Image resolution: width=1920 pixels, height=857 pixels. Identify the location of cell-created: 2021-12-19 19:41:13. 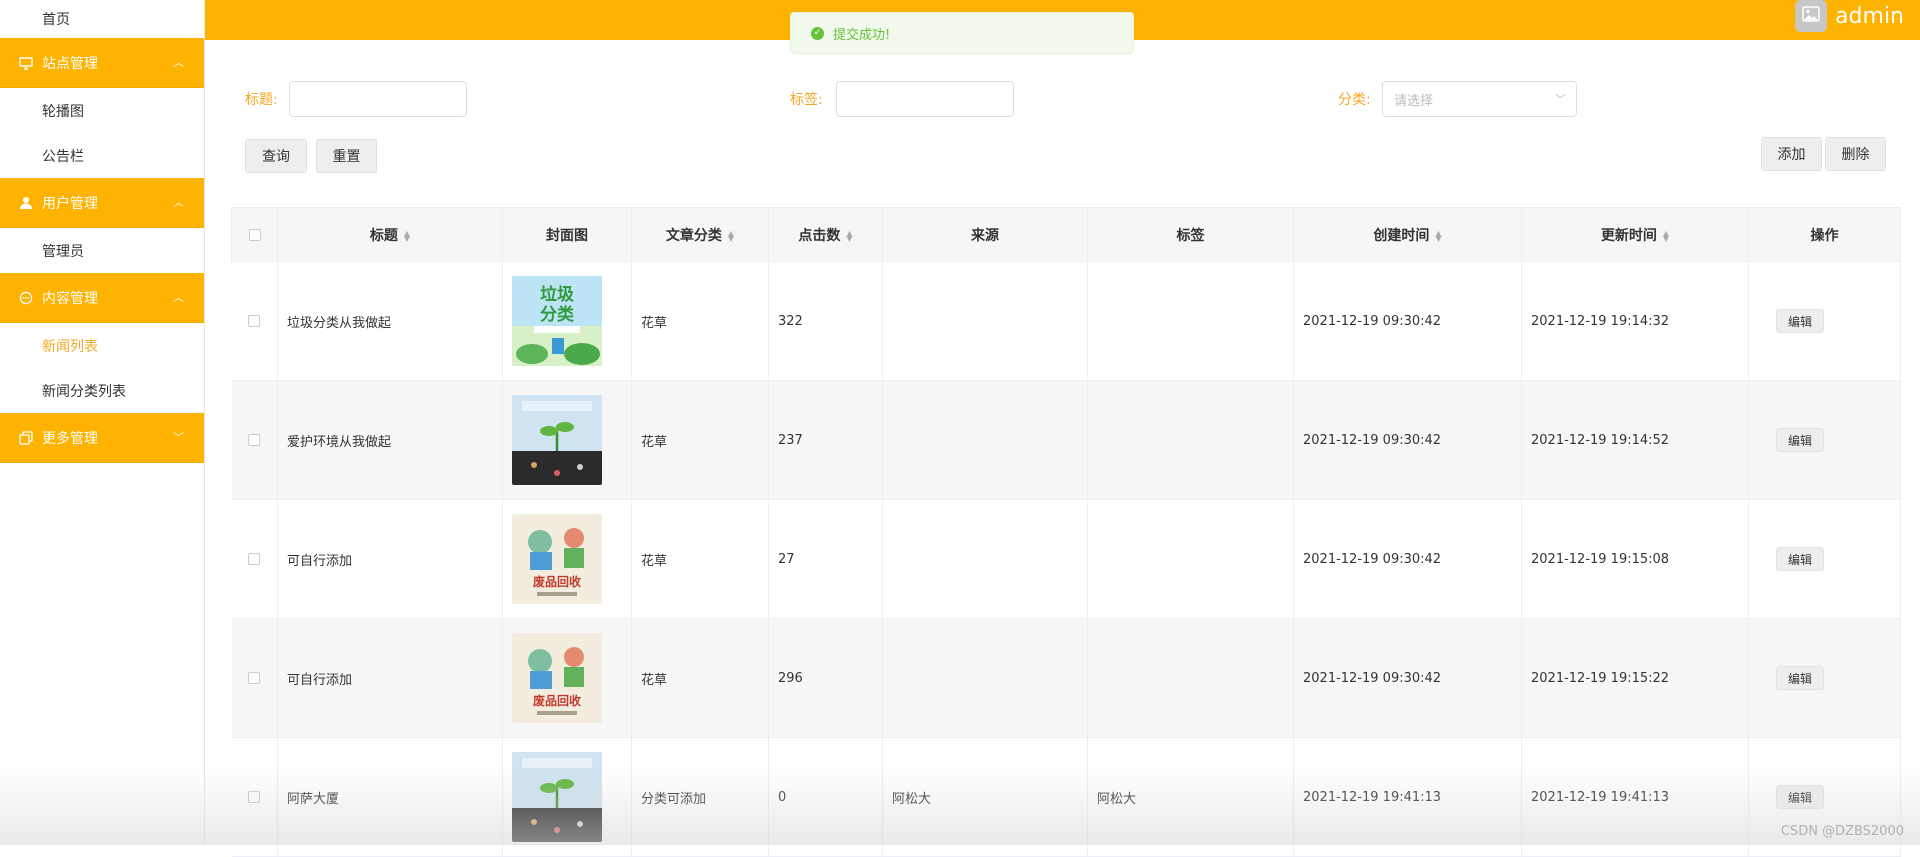
(1408, 797).